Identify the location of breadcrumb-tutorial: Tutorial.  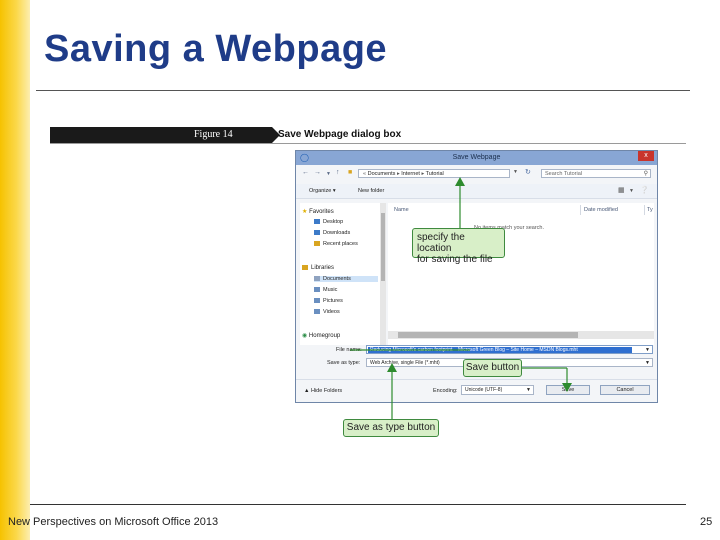
(435, 174).